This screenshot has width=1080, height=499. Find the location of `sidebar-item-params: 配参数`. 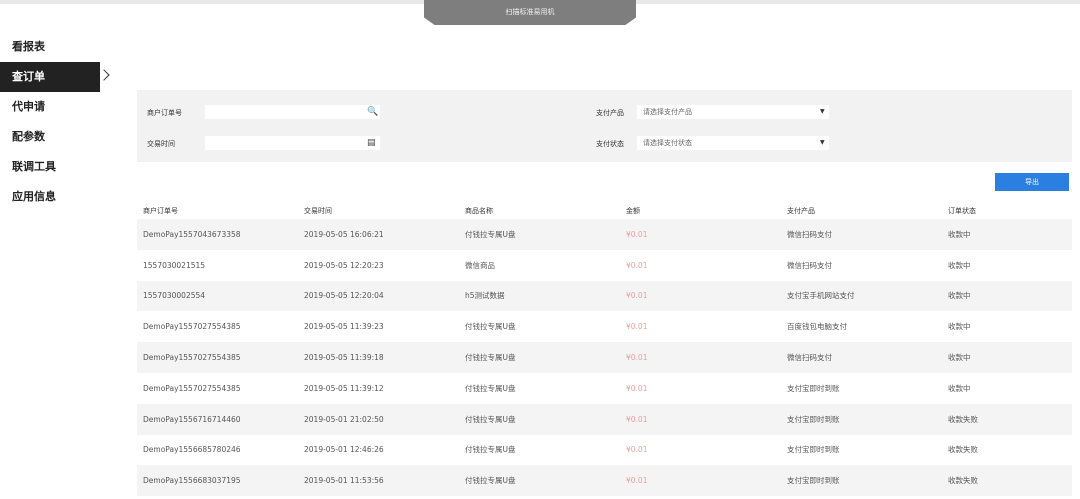

sidebar-item-params: 配参数 is located at coordinates (50, 137).